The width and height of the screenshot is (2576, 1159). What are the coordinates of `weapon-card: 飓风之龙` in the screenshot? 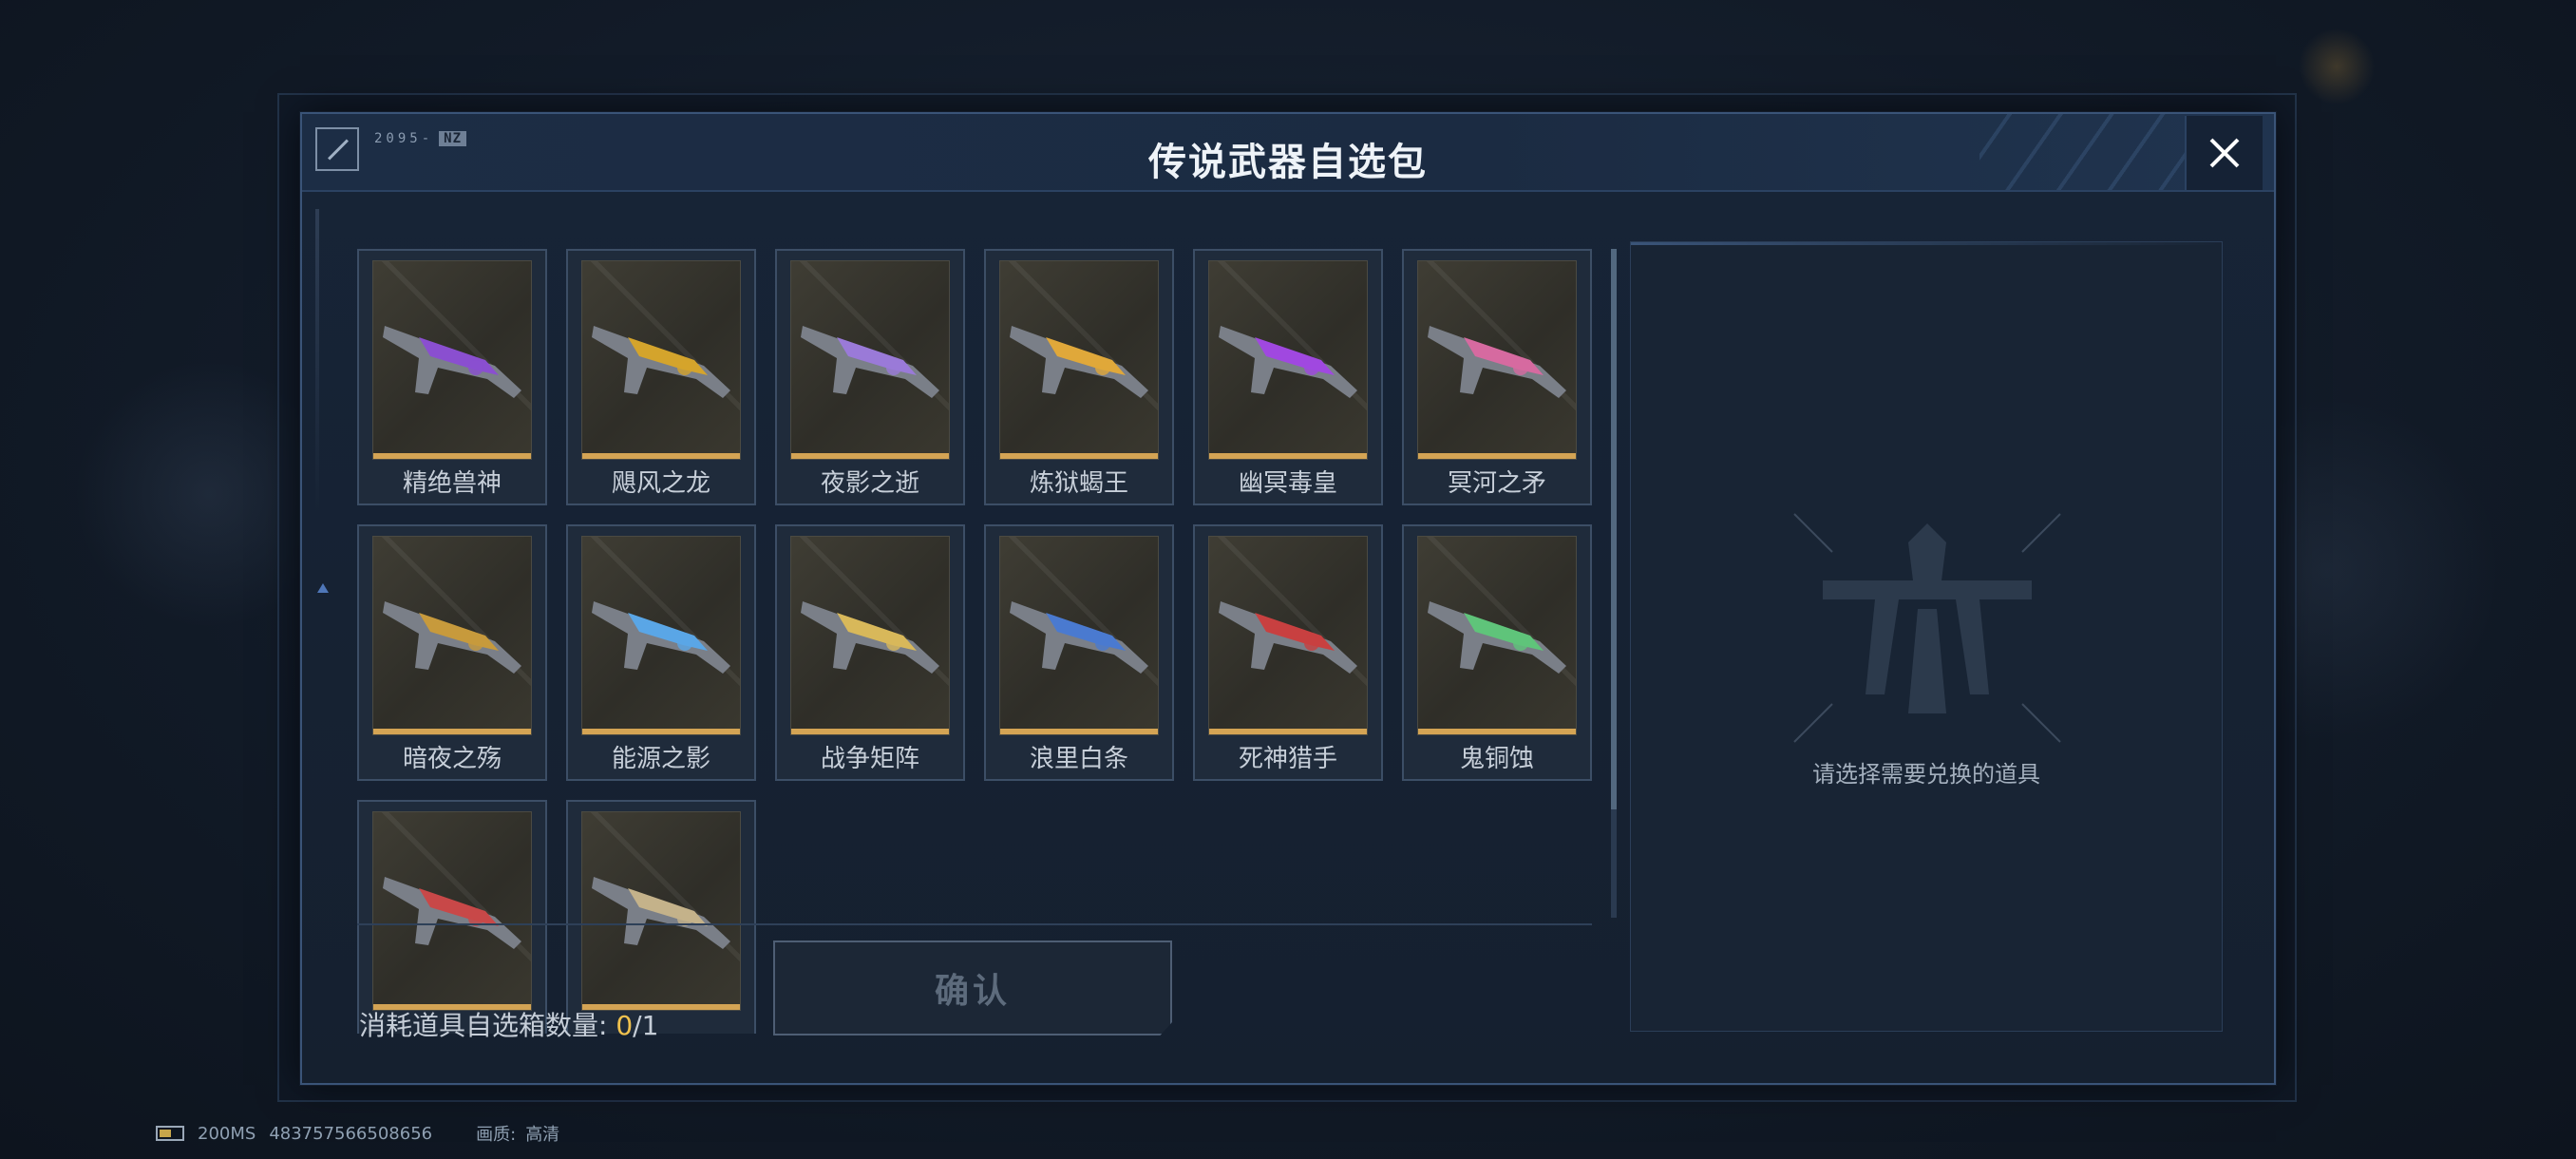 It's located at (661, 377).